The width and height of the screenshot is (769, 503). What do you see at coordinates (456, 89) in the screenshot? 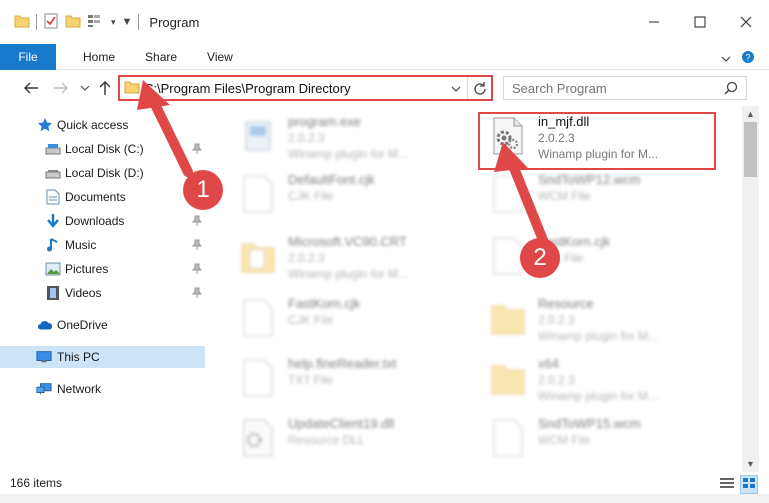
I see `address-dropdown-icon` at bounding box center [456, 89].